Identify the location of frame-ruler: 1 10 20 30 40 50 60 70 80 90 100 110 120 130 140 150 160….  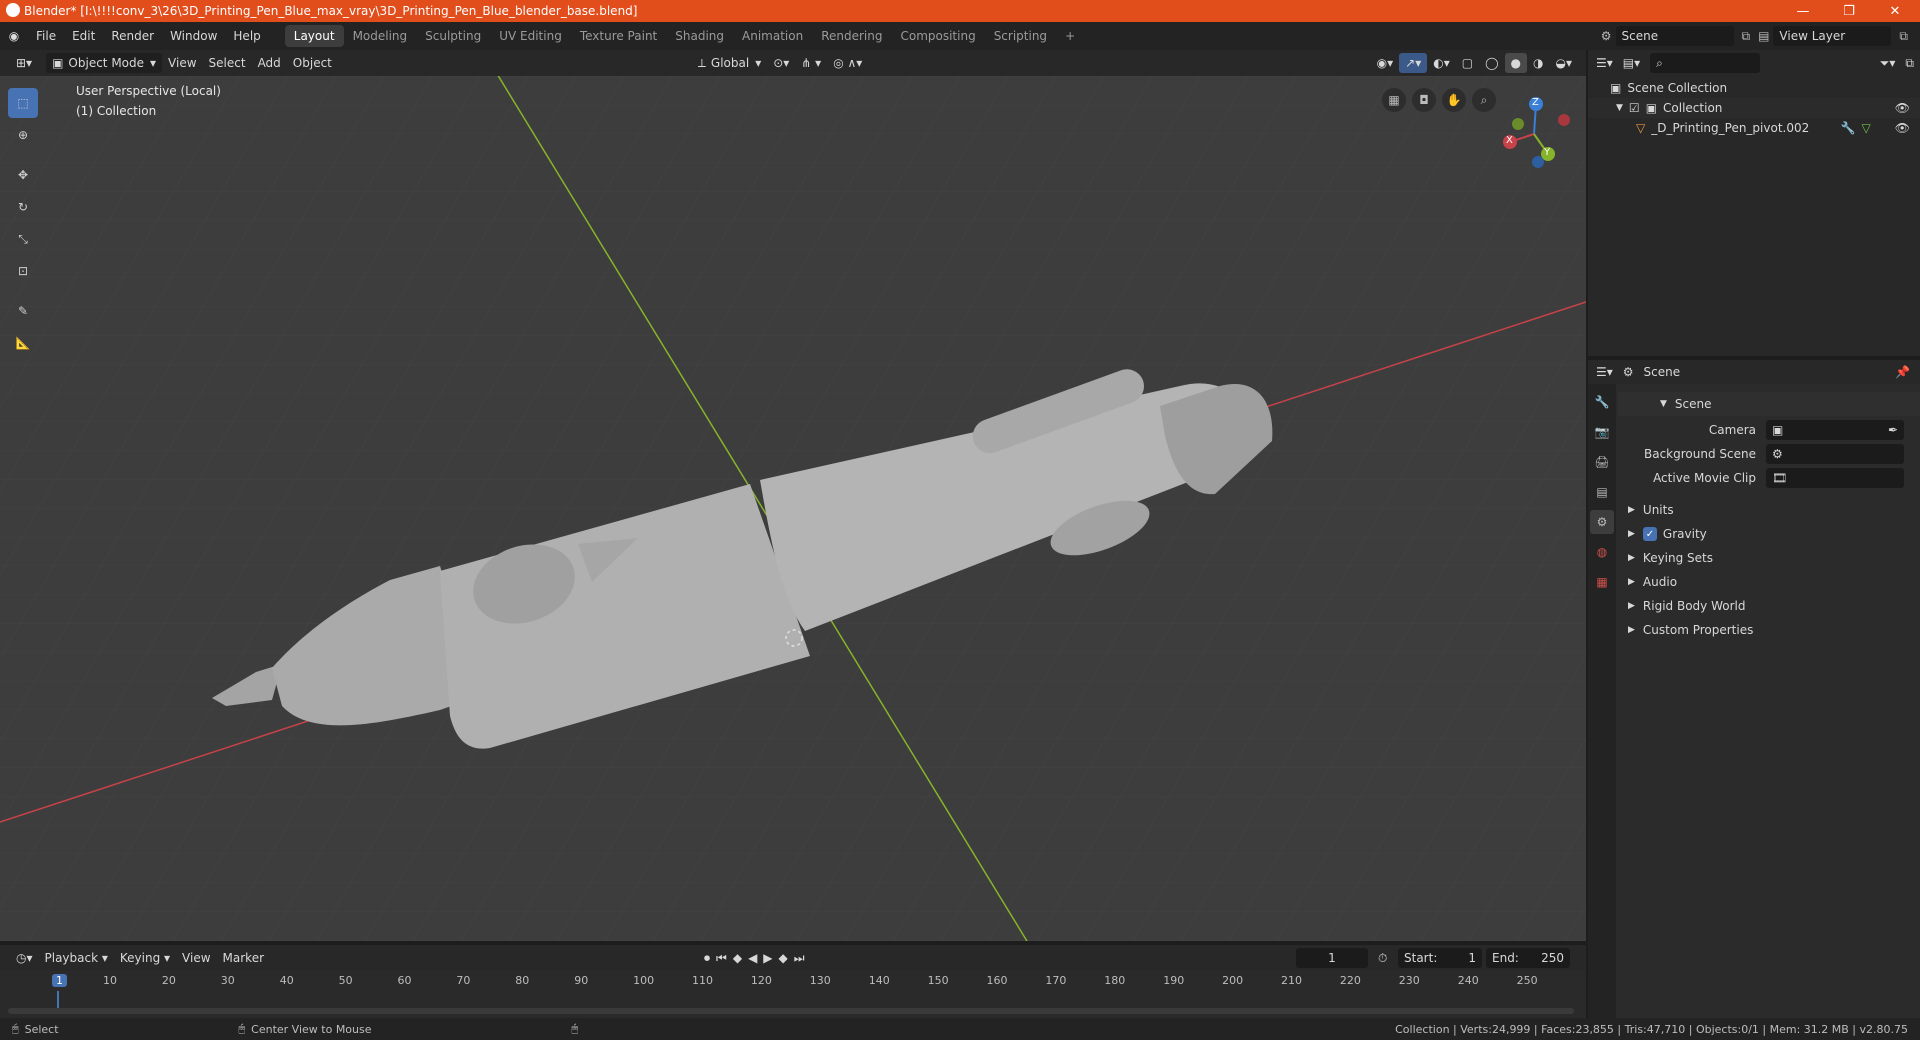
(793, 981).